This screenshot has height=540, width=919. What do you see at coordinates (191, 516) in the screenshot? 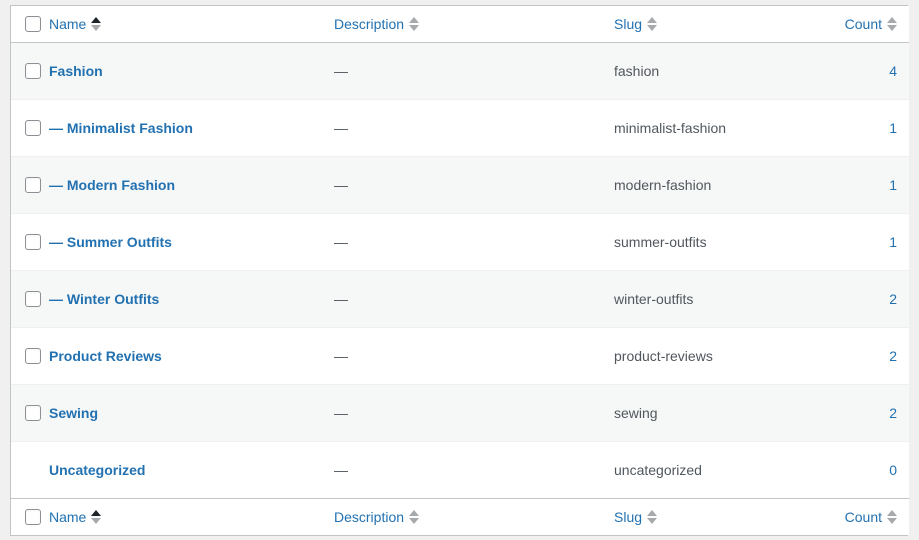
I see `column-footer-name: Name` at bounding box center [191, 516].